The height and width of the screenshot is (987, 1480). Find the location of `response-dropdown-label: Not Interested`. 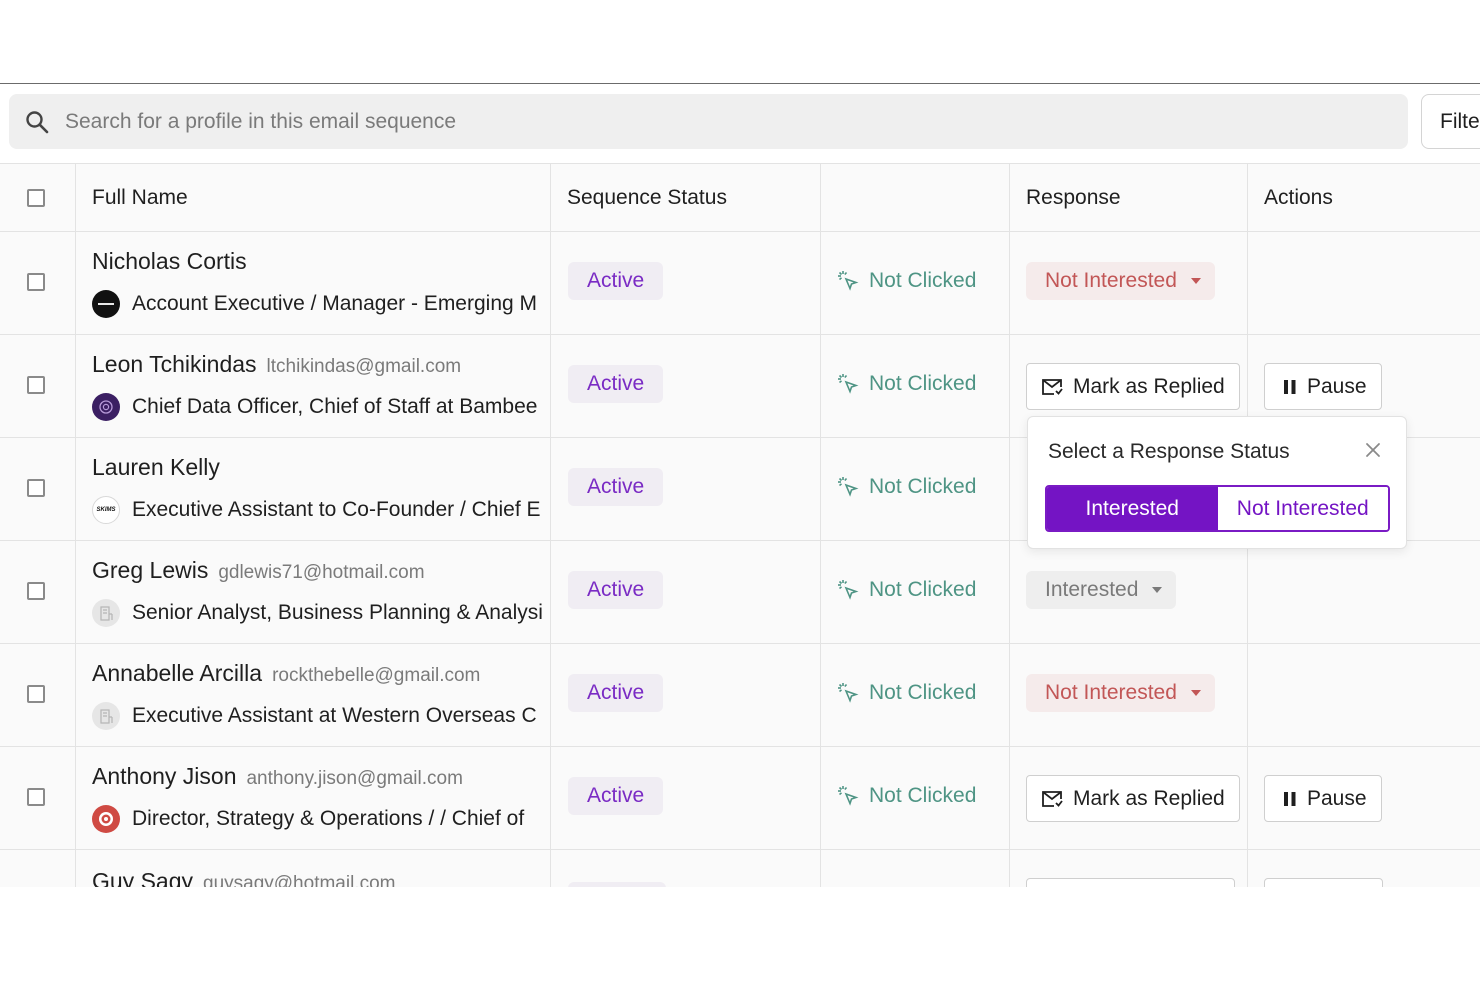

response-dropdown-label: Not Interested is located at coordinates (1111, 280).